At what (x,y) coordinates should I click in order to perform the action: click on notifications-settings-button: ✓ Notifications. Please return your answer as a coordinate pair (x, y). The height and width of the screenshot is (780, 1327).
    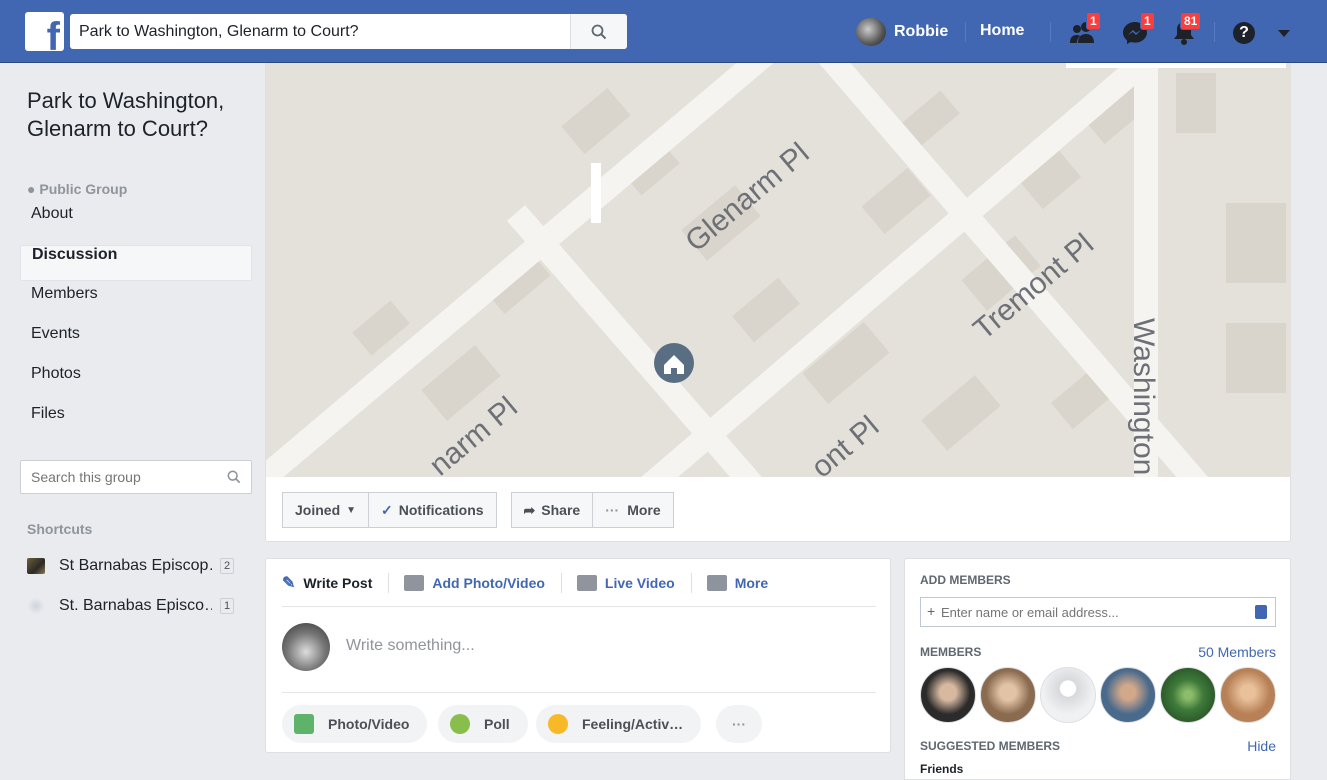
    Looking at the image, I should click on (433, 510).